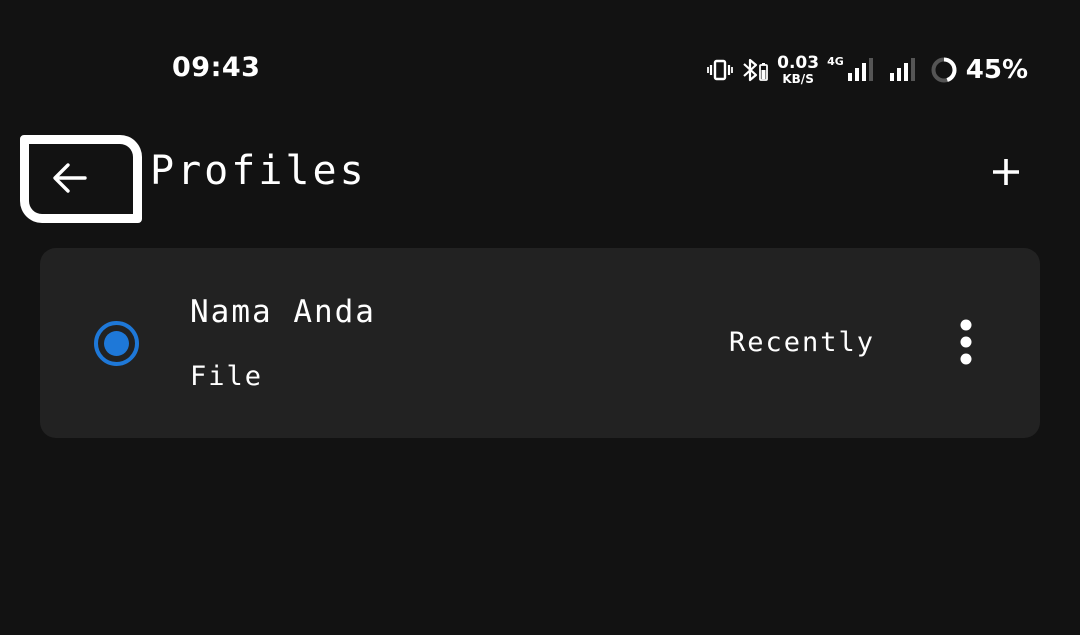  Describe the element at coordinates (798, 63) in the screenshot. I see `network-speed-value: 0.03` at that location.